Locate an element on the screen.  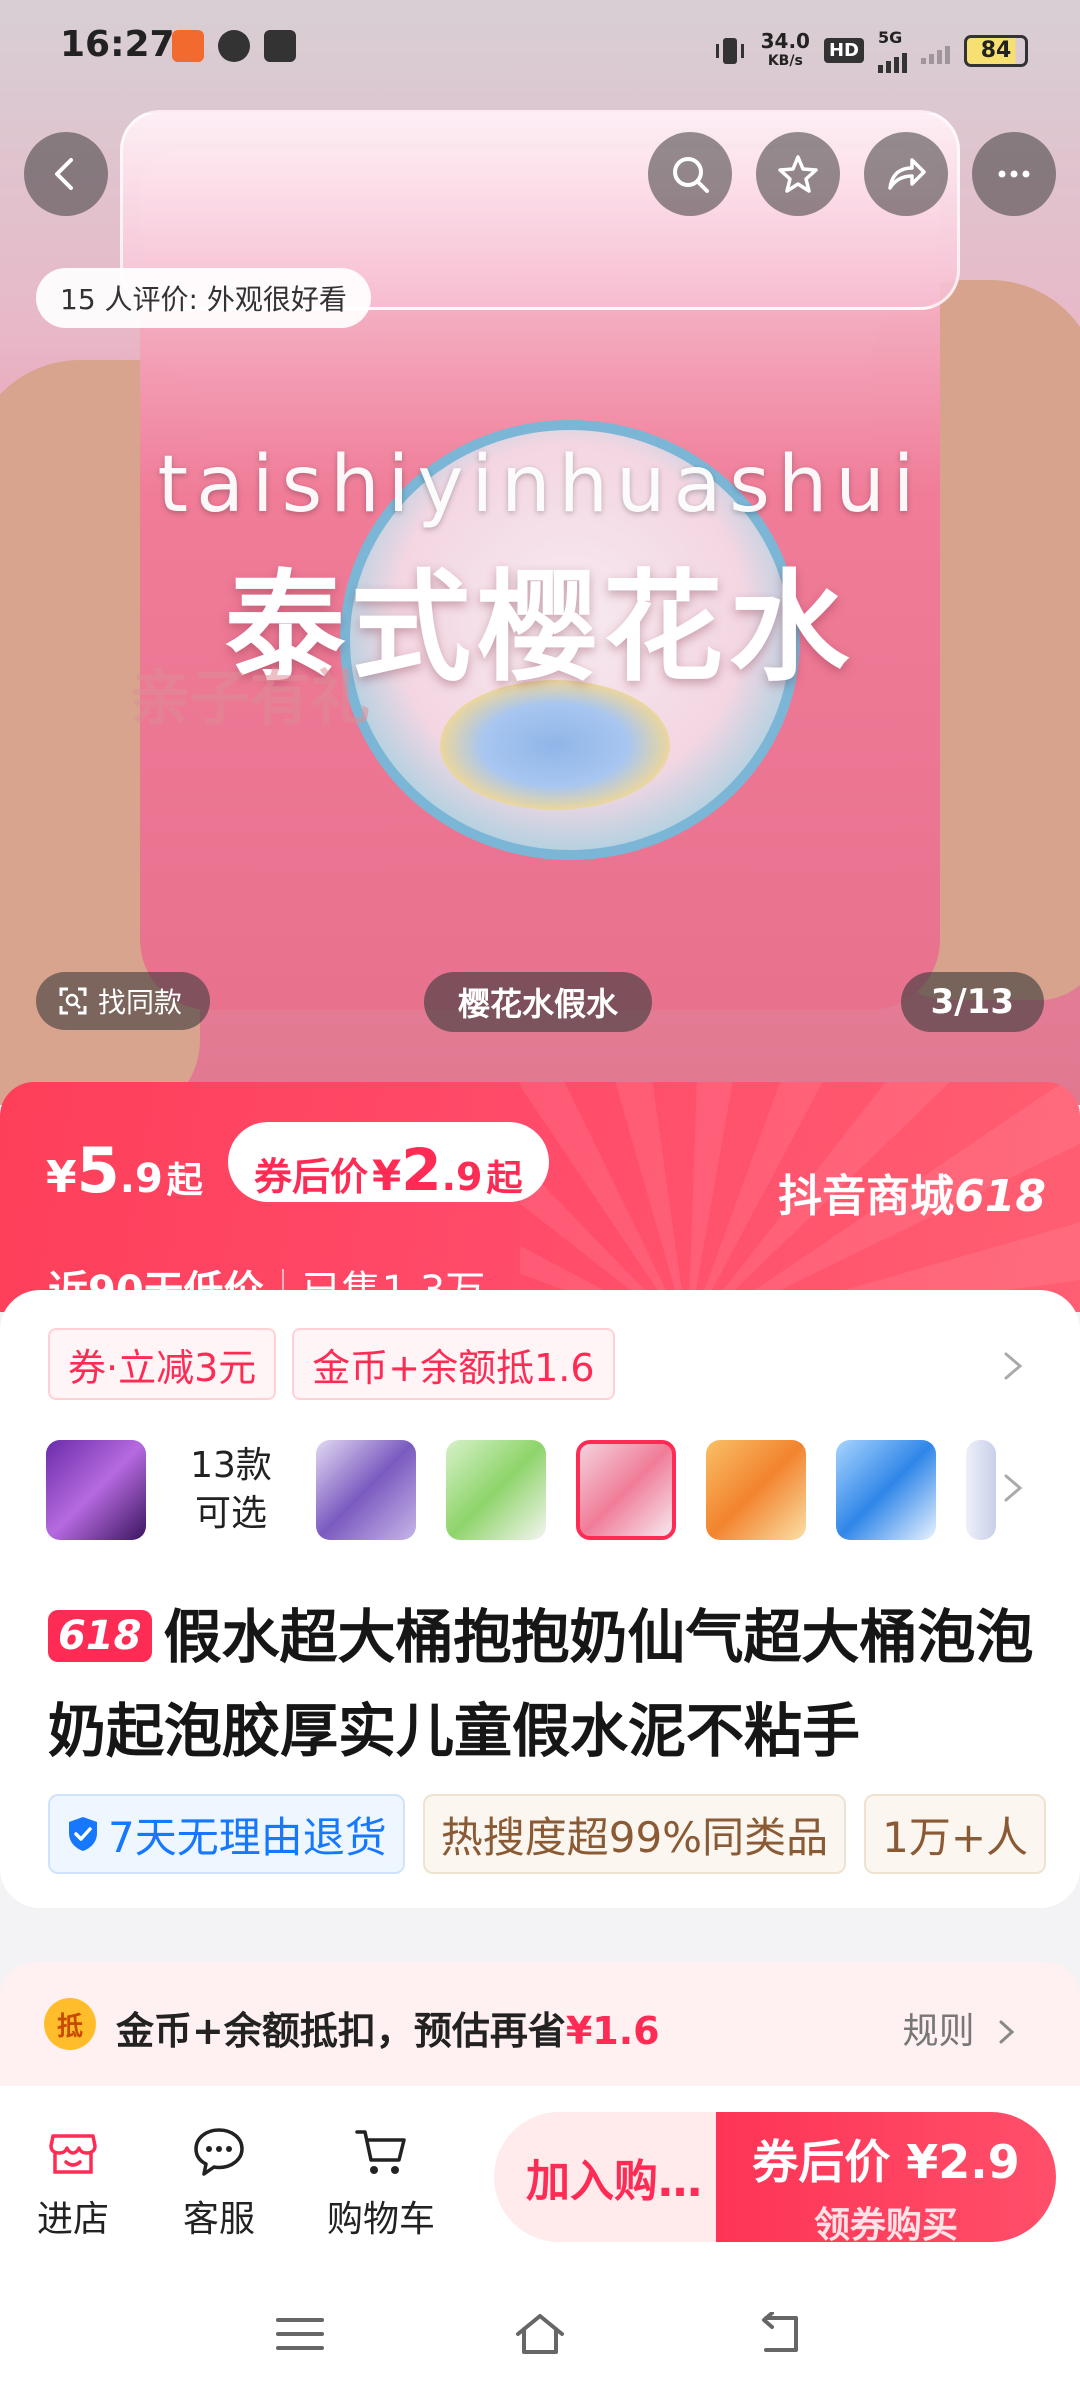
variant-count-number: 13款 is located at coordinates (231, 1465).